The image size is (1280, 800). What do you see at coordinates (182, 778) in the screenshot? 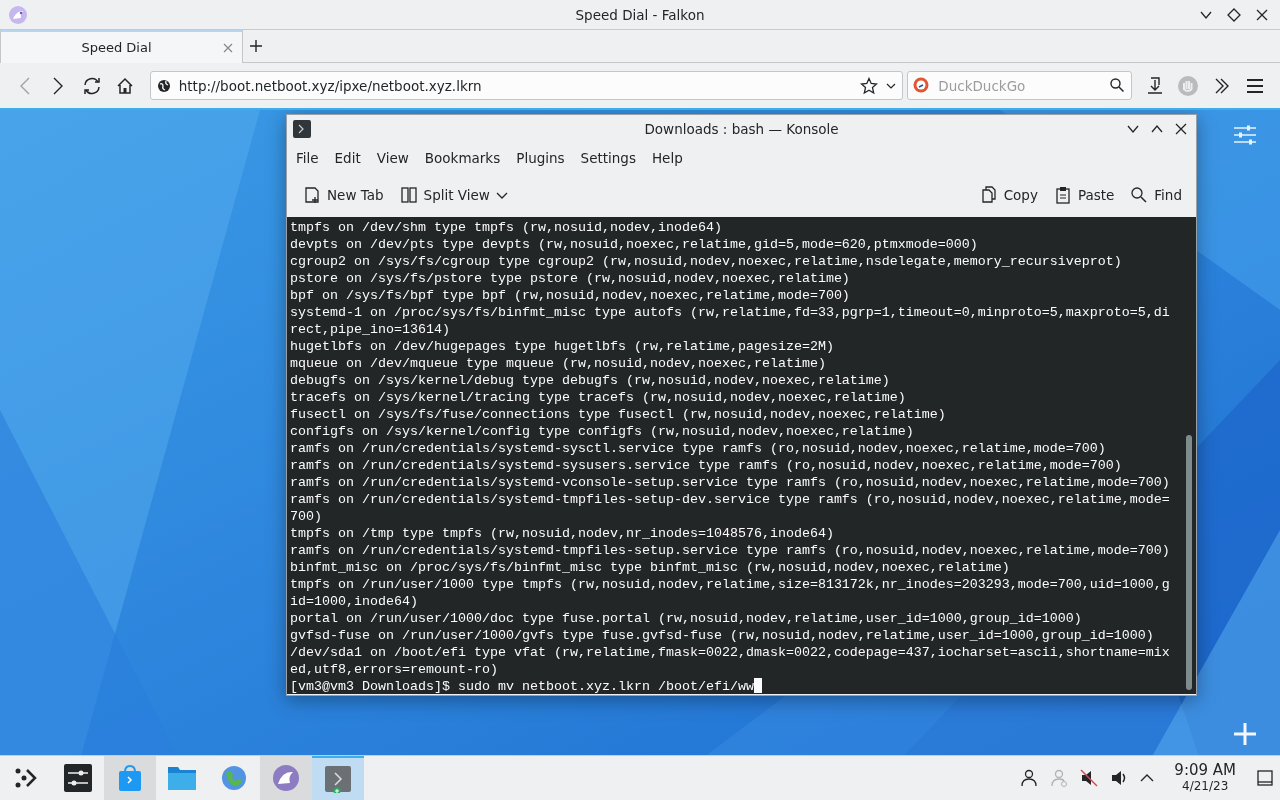
I see `folder-icon` at bounding box center [182, 778].